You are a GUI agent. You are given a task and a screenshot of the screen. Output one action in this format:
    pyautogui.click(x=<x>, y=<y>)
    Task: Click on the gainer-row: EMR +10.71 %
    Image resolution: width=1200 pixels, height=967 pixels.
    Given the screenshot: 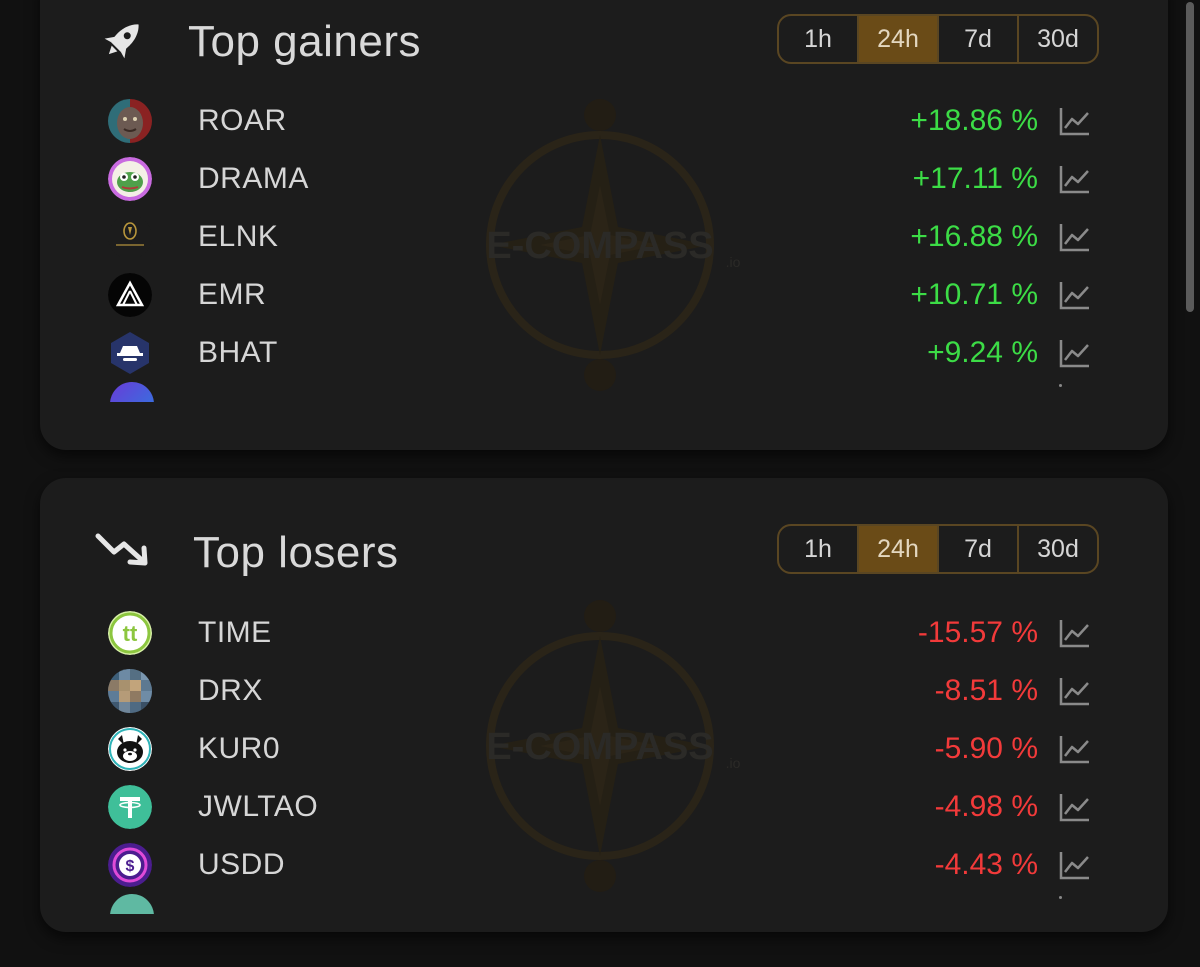 What is the action you would take?
    pyautogui.click(x=604, y=295)
    